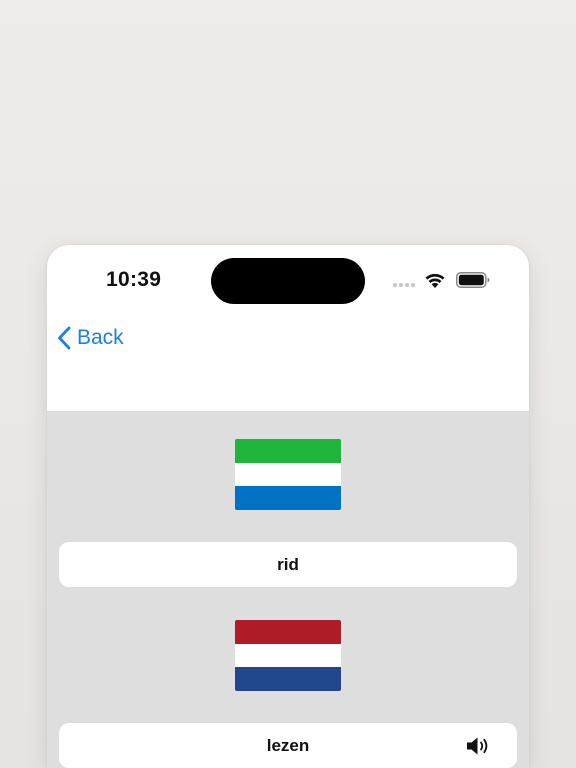 The width and height of the screenshot is (576, 768). What do you see at coordinates (64, 338) in the screenshot?
I see `chevron-left-icon` at bounding box center [64, 338].